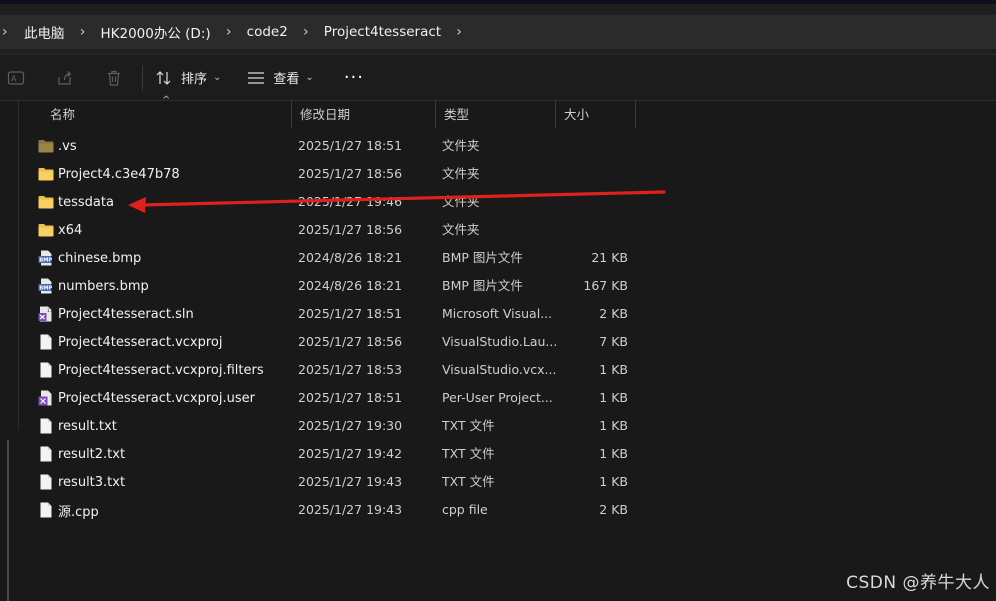 This screenshot has height=601, width=996. I want to click on file-name-cell: result.txt, so click(77, 426).